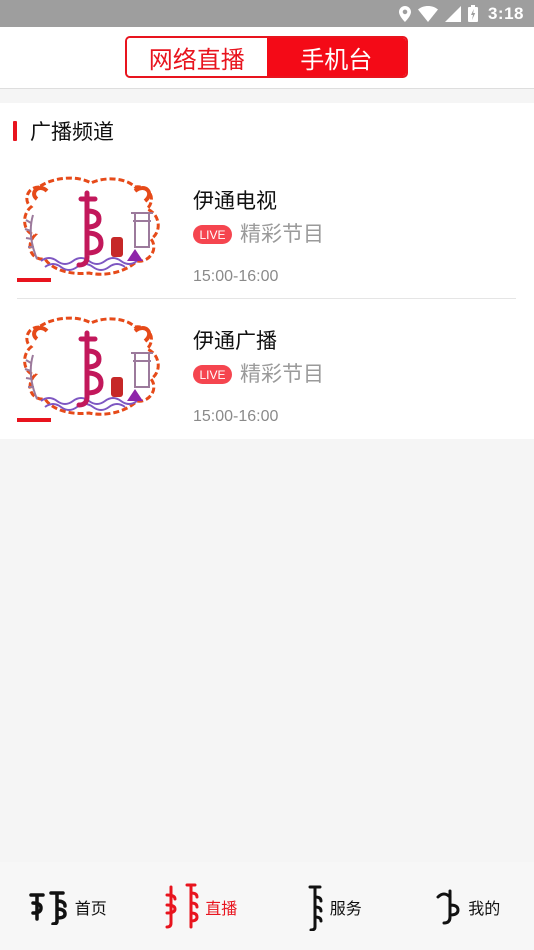 Image resolution: width=534 pixels, height=950 pixels. Describe the element at coordinates (72, 132) in the screenshot. I see `section-title: 广播频道` at that location.